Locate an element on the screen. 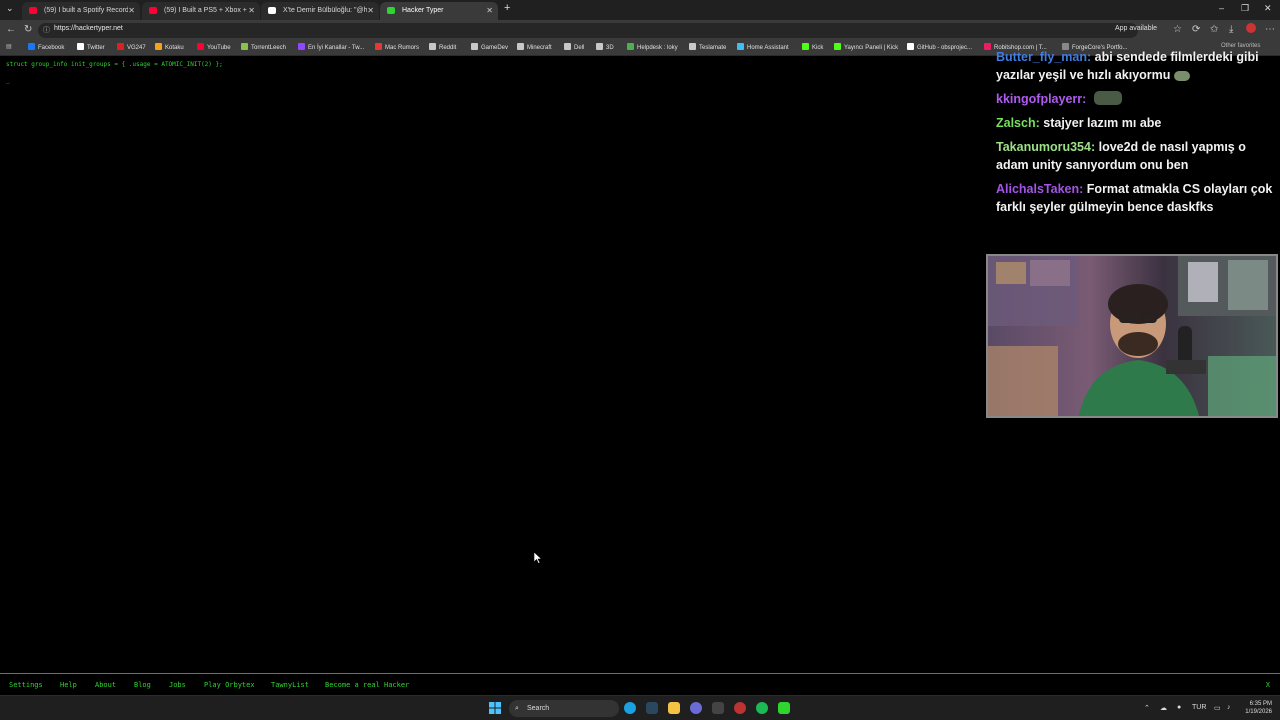  bookmark-item: Kick is located at coordinates (812, 47).